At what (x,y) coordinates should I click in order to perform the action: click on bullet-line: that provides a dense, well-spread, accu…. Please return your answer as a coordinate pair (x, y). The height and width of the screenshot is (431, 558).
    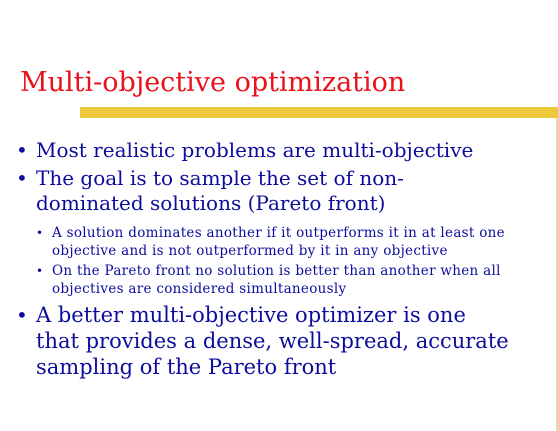
    Looking at the image, I should click on (272, 341).